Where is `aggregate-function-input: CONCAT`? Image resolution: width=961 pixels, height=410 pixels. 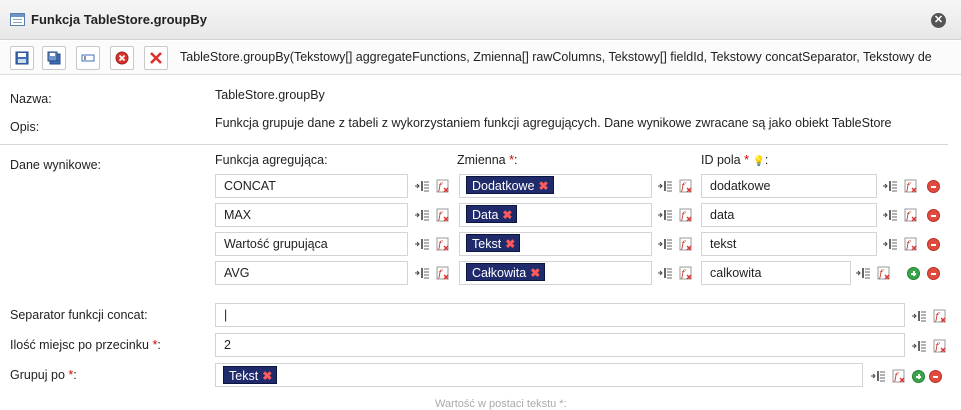 aggregate-function-input: CONCAT is located at coordinates (311, 186).